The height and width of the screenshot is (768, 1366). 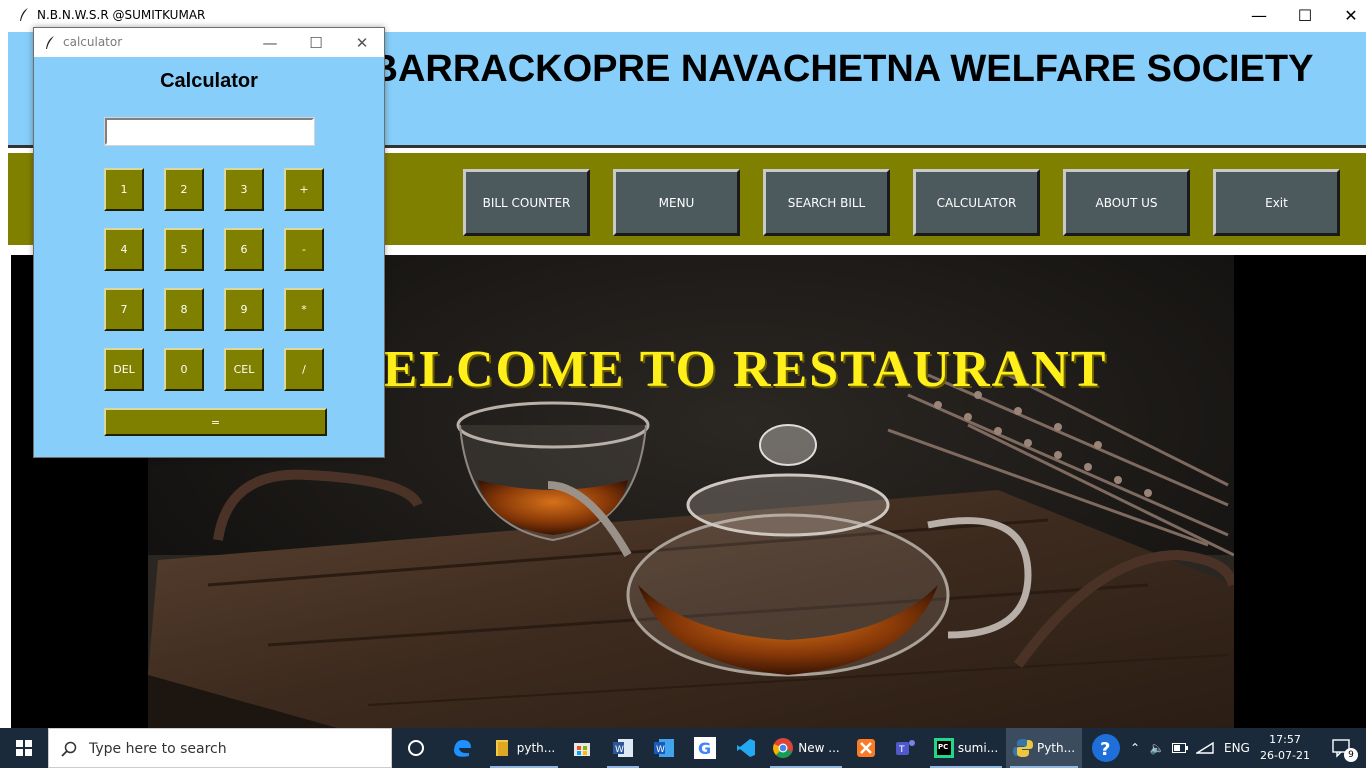 What do you see at coordinates (1157, 748) in the screenshot?
I see `volume-icon: 🔈` at bounding box center [1157, 748].